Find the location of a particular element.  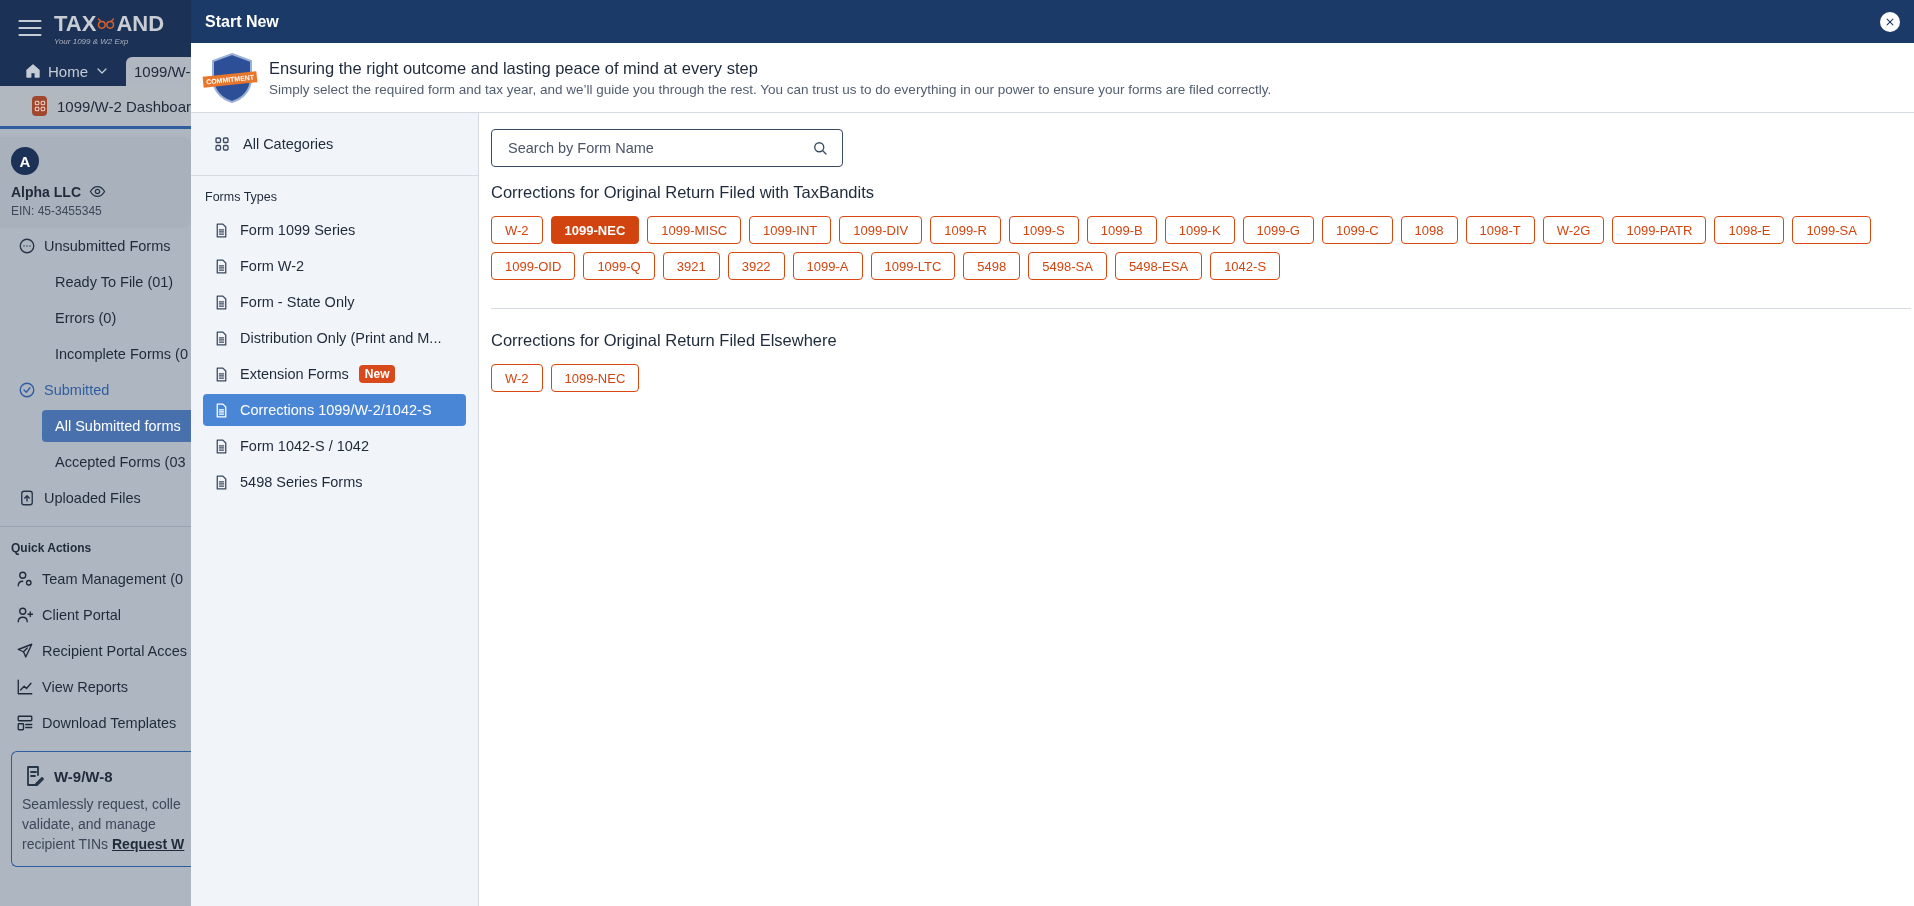

form-chip: 5498-ESA is located at coordinates (1158, 266).